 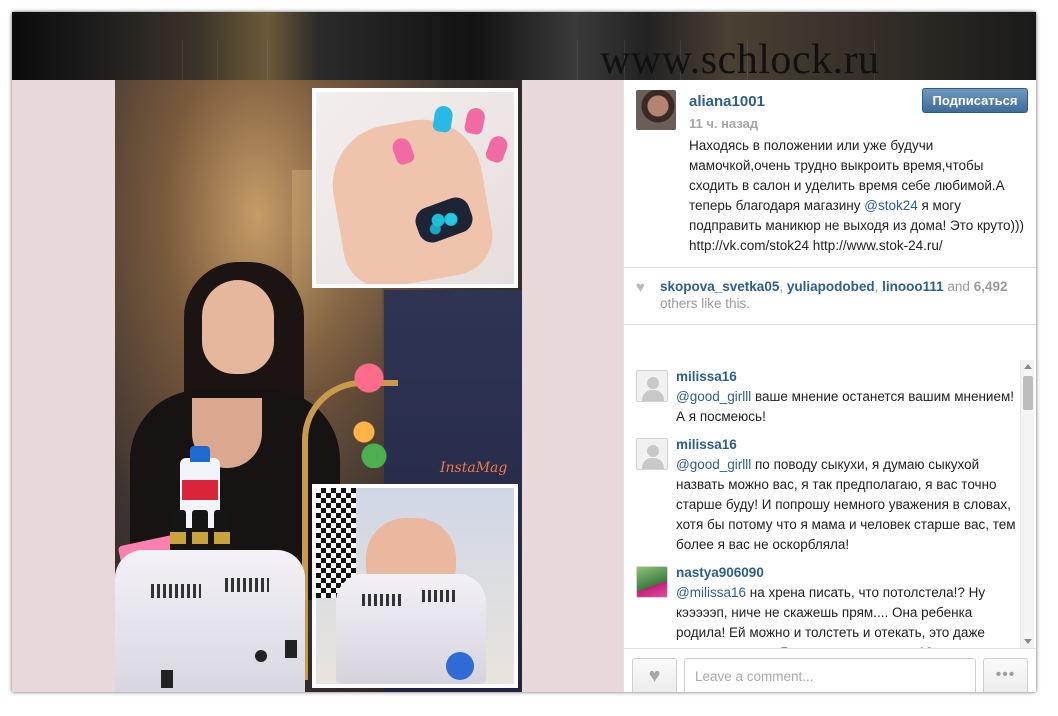 What do you see at coordinates (524, 46) in the screenshot?
I see `background-strip` at bounding box center [524, 46].